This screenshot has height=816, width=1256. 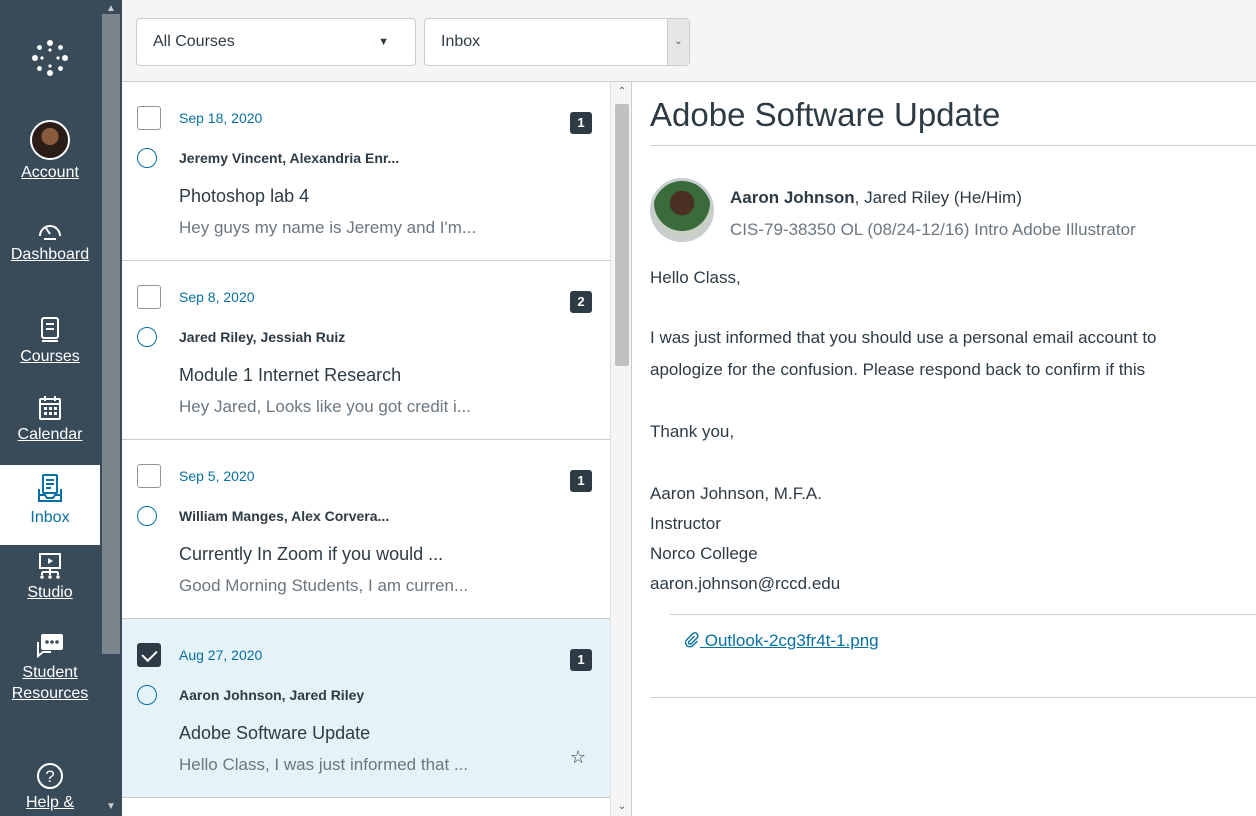 What do you see at coordinates (50, 505) in the screenshot?
I see `nav-inbox: Inbox` at bounding box center [50, 505].